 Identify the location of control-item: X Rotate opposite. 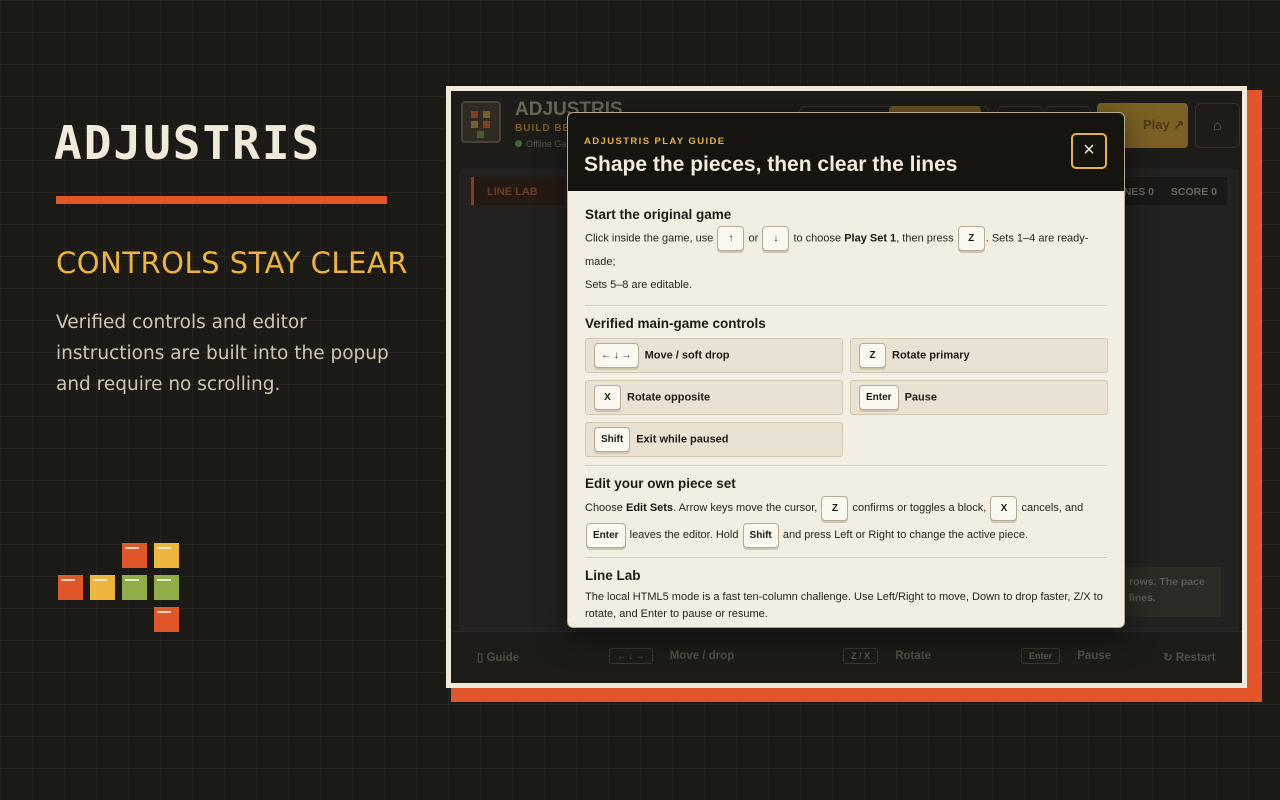
(714, 397).